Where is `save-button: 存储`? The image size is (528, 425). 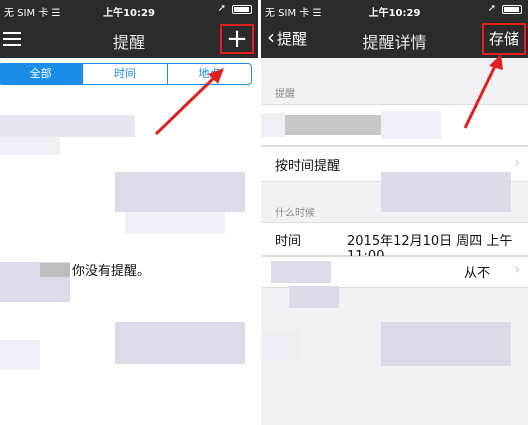
save-button: 存储 is located at coordinates (504, 39).